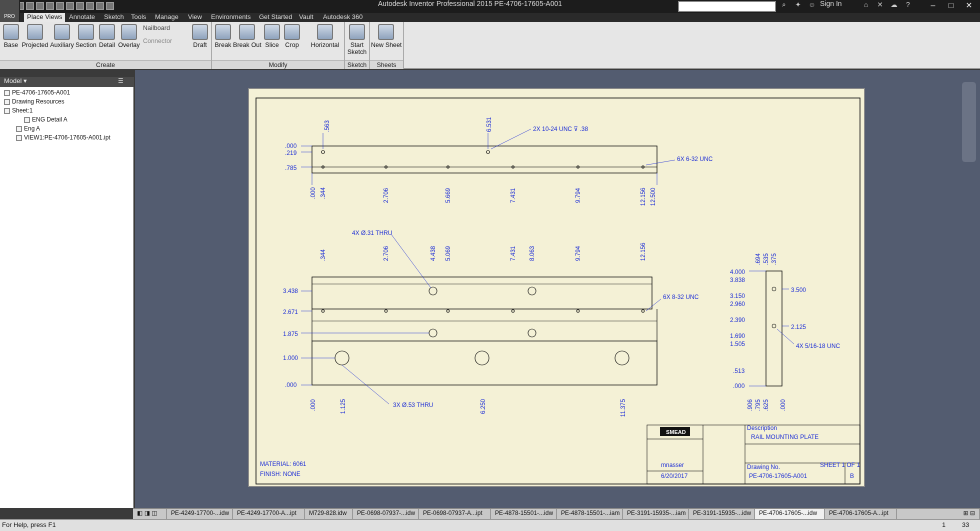 The width and height of the screenshot is (980, 531). I want to click on a360-icon: ☁, so click(894, 6).